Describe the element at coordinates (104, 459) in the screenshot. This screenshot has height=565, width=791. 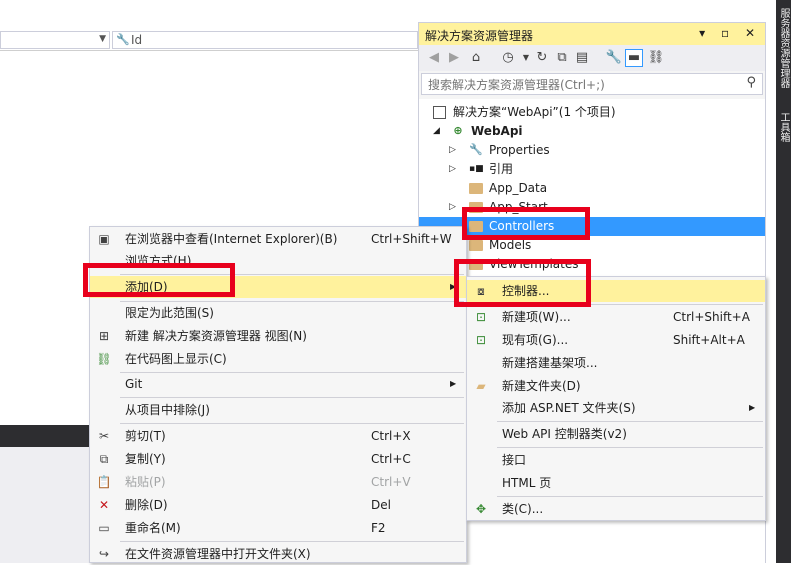
I see `copy-icon: ⧉` at that location.